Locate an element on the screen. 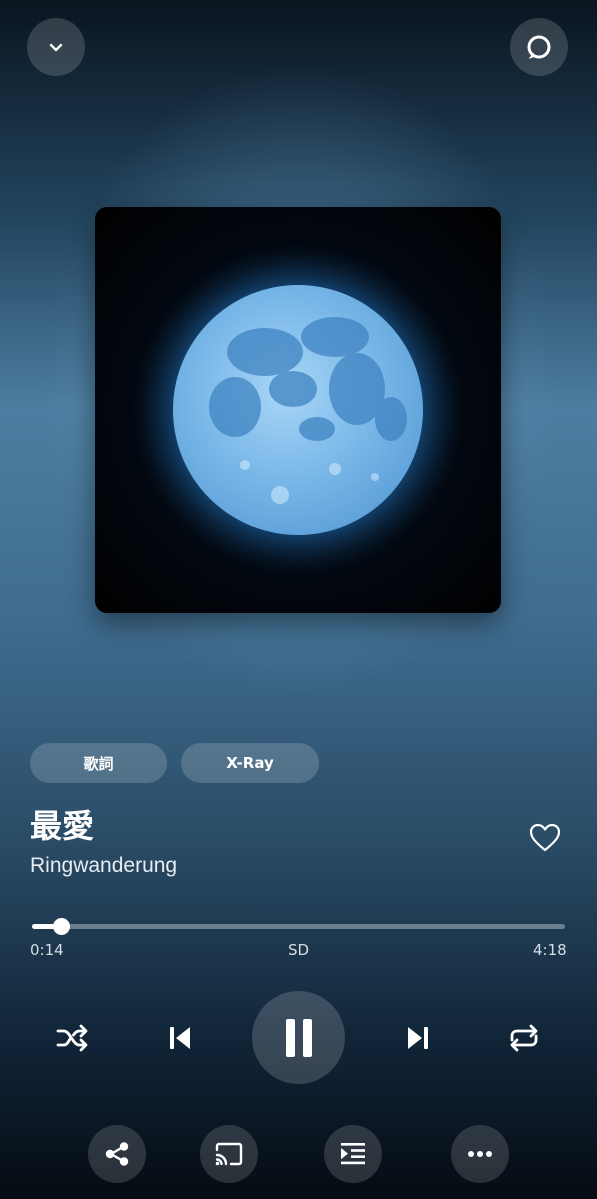 The image size is (597, 1199). alexa-ring-icon is located at coordinates (539, 47).